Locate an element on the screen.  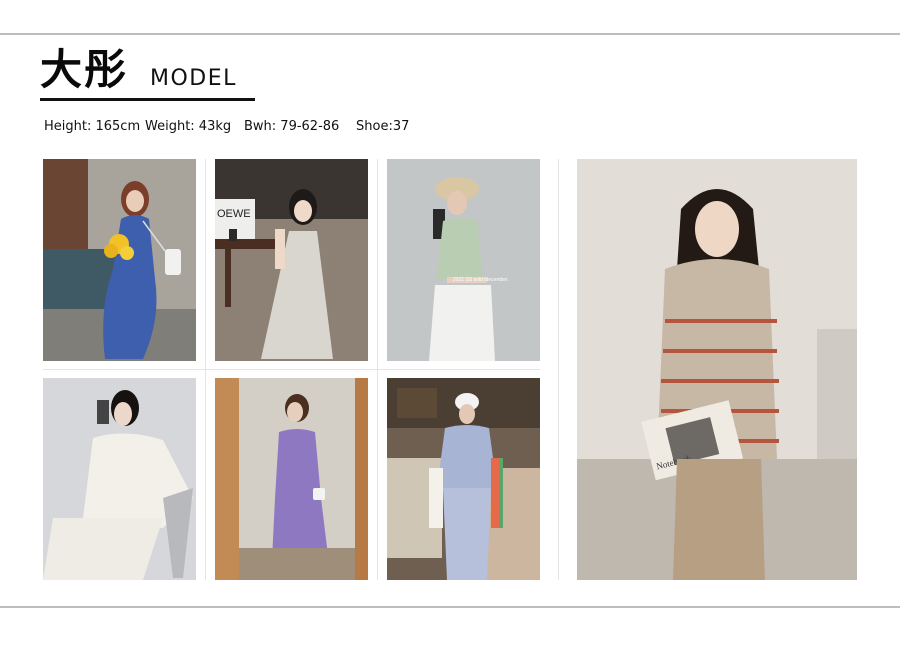
model-photo-cap-tank-top: 2021 SS sold /december. is located at coordinates (463, 260).